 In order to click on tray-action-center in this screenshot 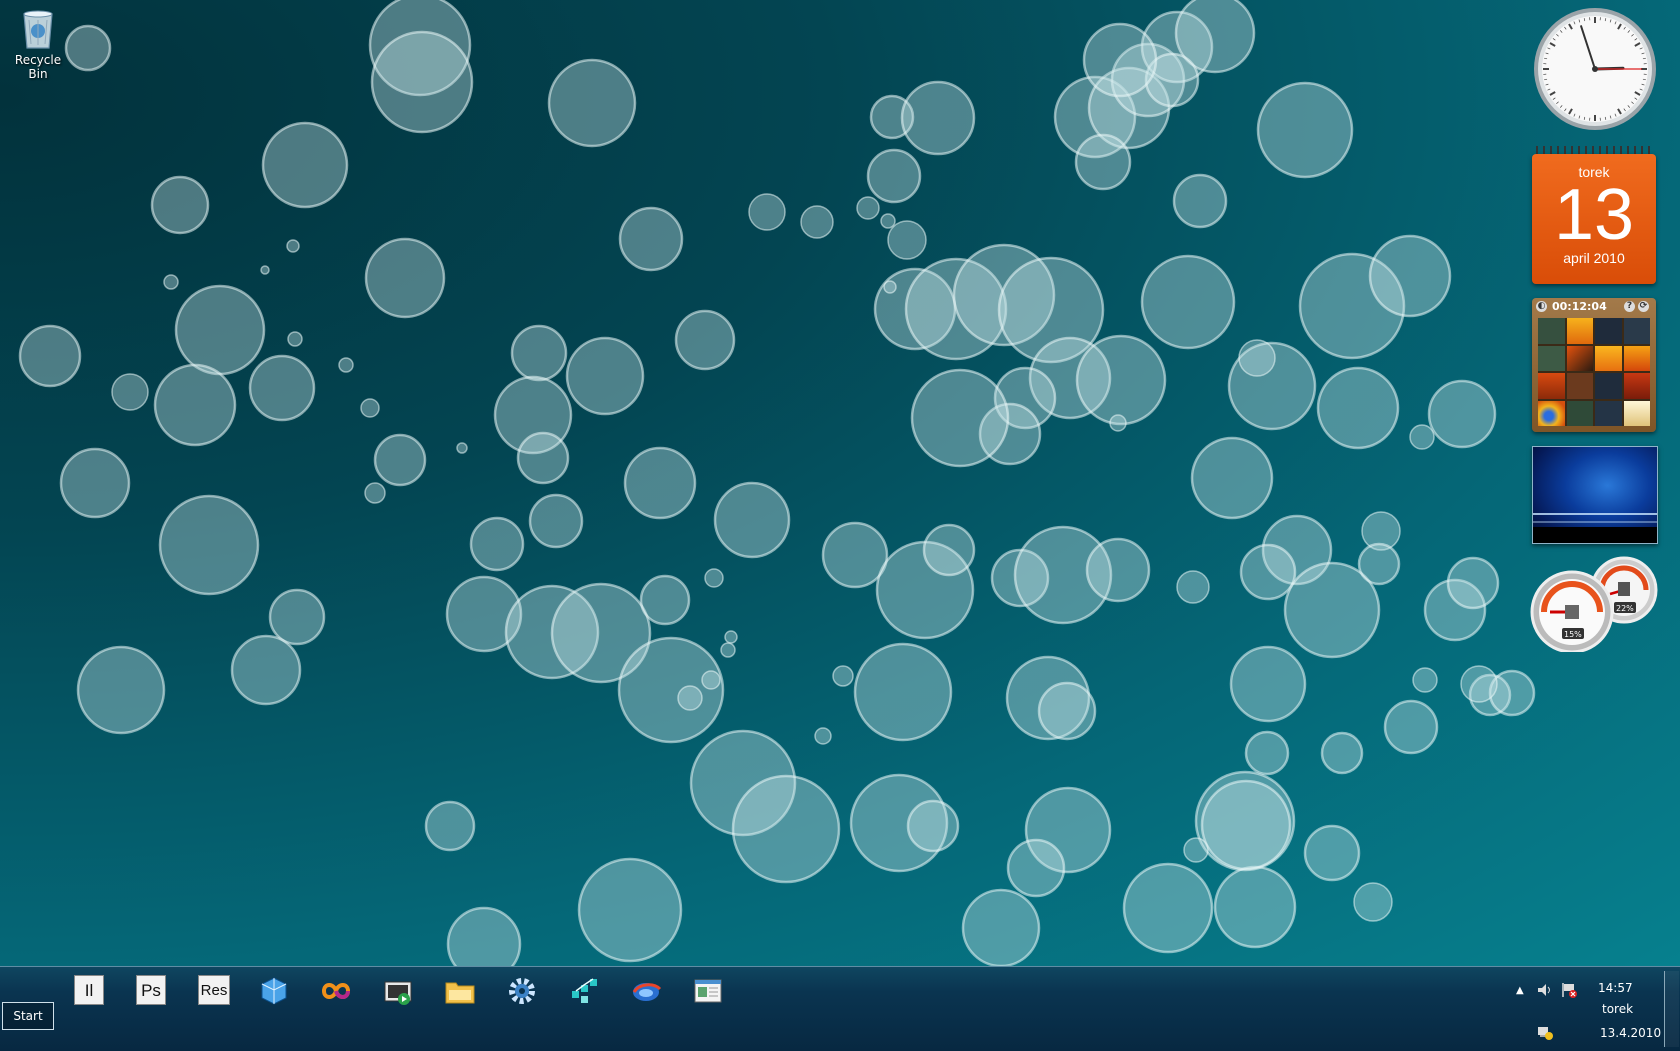, I will do `click(1569, 992)`.